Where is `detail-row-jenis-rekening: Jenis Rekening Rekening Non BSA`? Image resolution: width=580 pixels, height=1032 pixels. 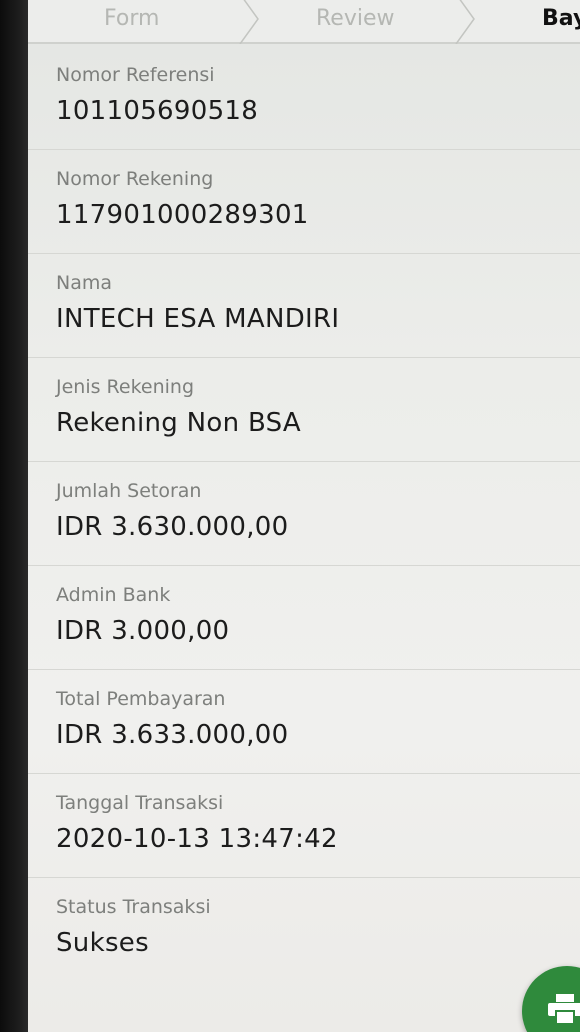
detail-row-jenis-rekening: Jenis Rekening Rekening Non BSA is located at coordinates (304, 410).